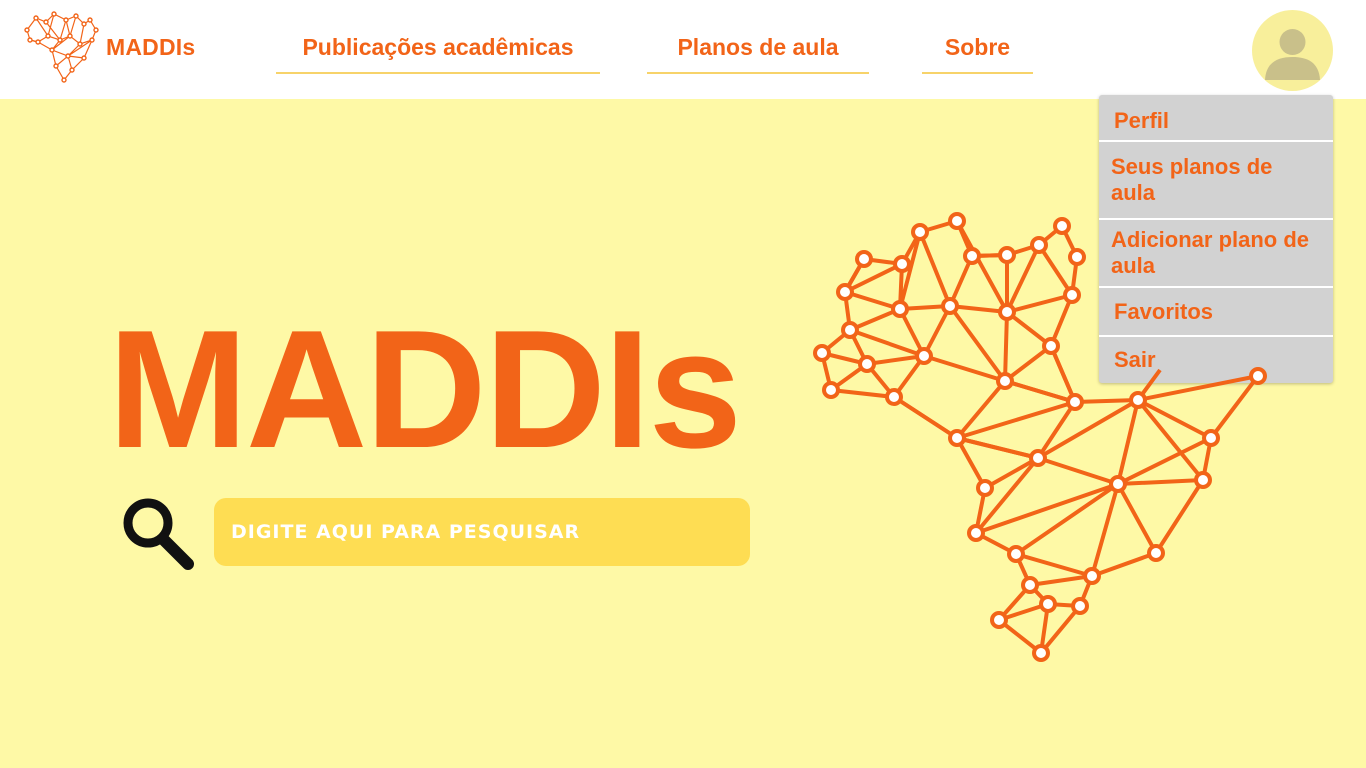 Image resolution: width=1366 pixels, height=768 pixels. What do you see at coordinates (425, 389) in the screenshot?
I see `hero-title: MADDIs` at bounding box center [425, 389].